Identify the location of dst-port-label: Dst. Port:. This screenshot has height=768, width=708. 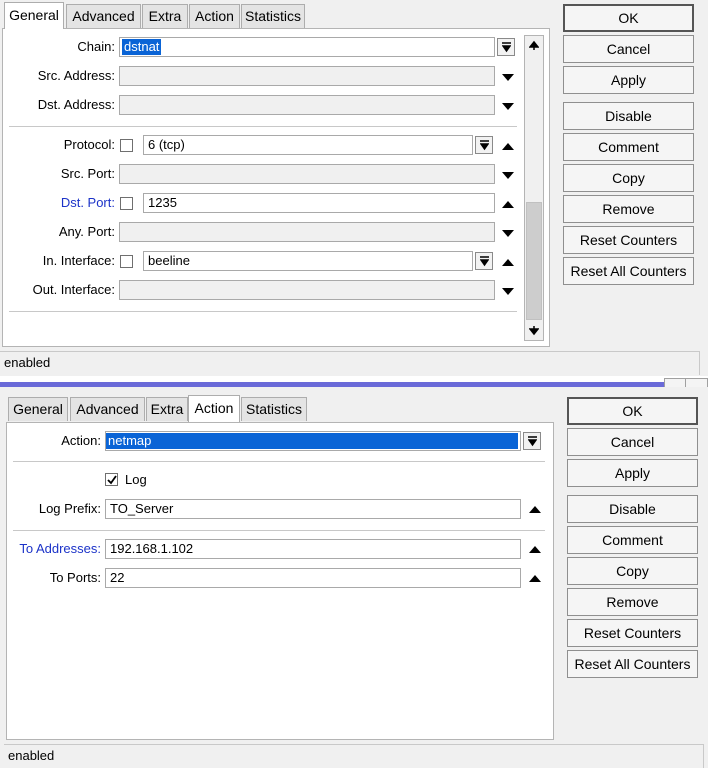
(87, 202).